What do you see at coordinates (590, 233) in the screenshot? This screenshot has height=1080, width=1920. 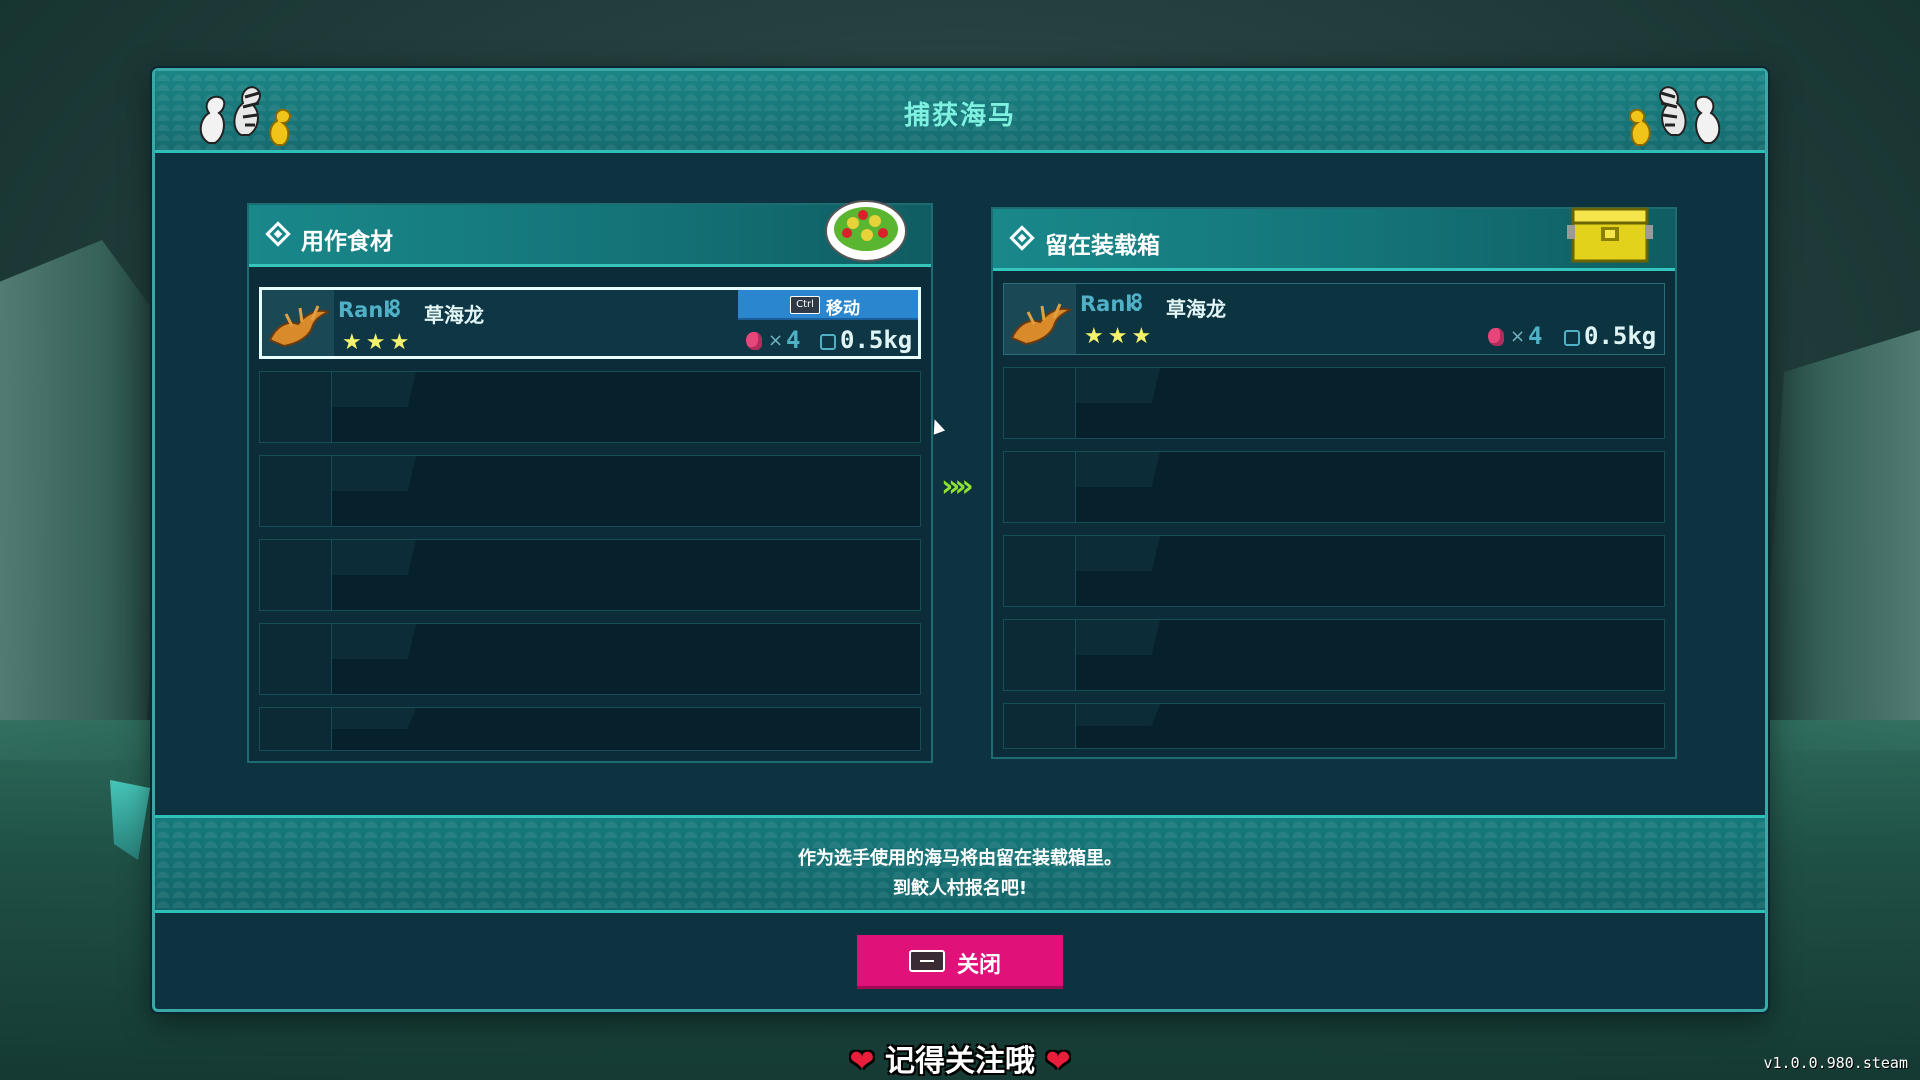 I see `panel-header: 用作食材` at bounding box center [590, 233].